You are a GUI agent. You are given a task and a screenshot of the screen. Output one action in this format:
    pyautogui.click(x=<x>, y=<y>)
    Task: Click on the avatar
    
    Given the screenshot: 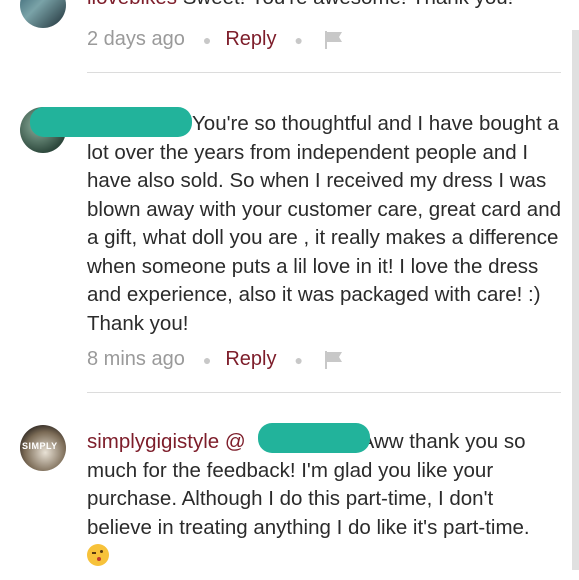 What is the action you would take?
    pyautogui.click(x=43, y=14)
    